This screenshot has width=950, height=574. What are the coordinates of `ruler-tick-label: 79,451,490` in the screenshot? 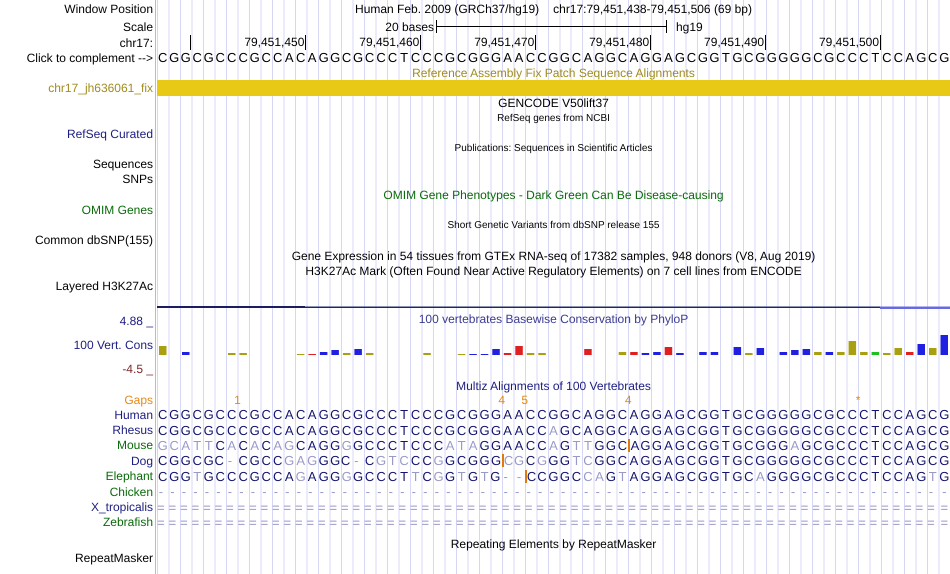 It's located at (714, 42).